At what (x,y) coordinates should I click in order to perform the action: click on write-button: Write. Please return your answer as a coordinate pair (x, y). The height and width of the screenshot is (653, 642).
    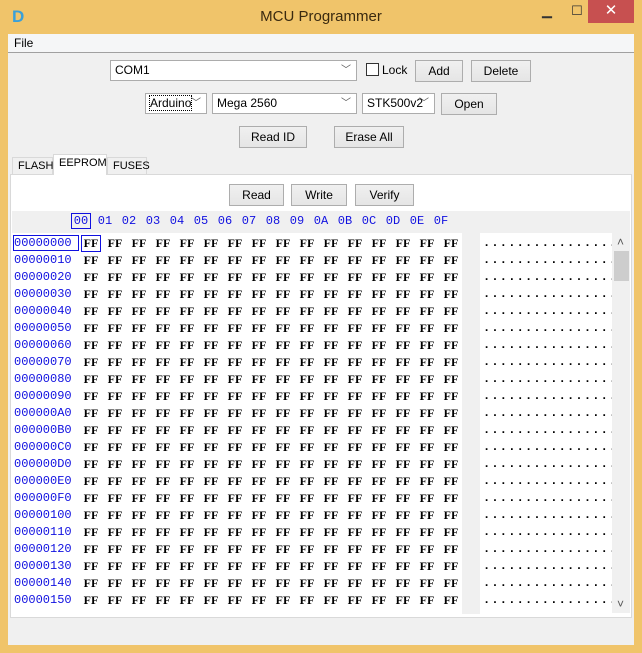
    Looking at the image, I should click on (319, 195).